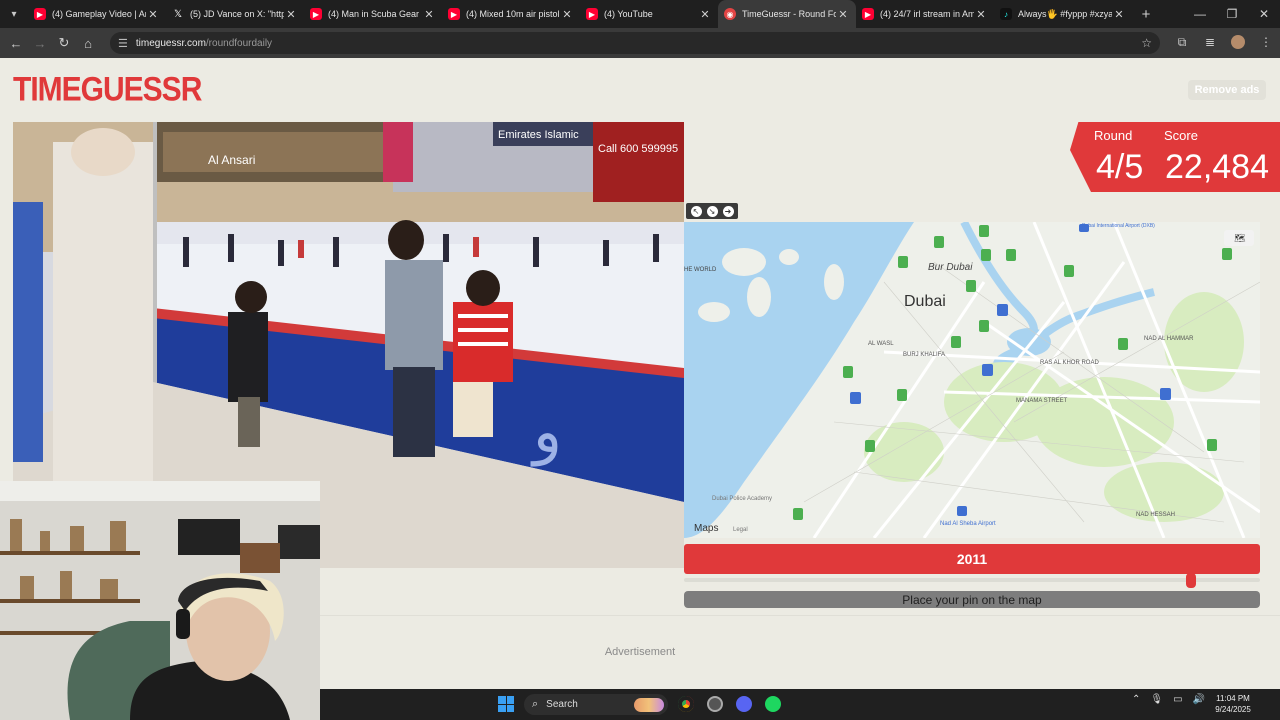 The width and height of the screenshot is (1280, 720). Describe the element at coordinates (546, 433) in the screenshot. I see `svg-text: ﻭ` at that location.